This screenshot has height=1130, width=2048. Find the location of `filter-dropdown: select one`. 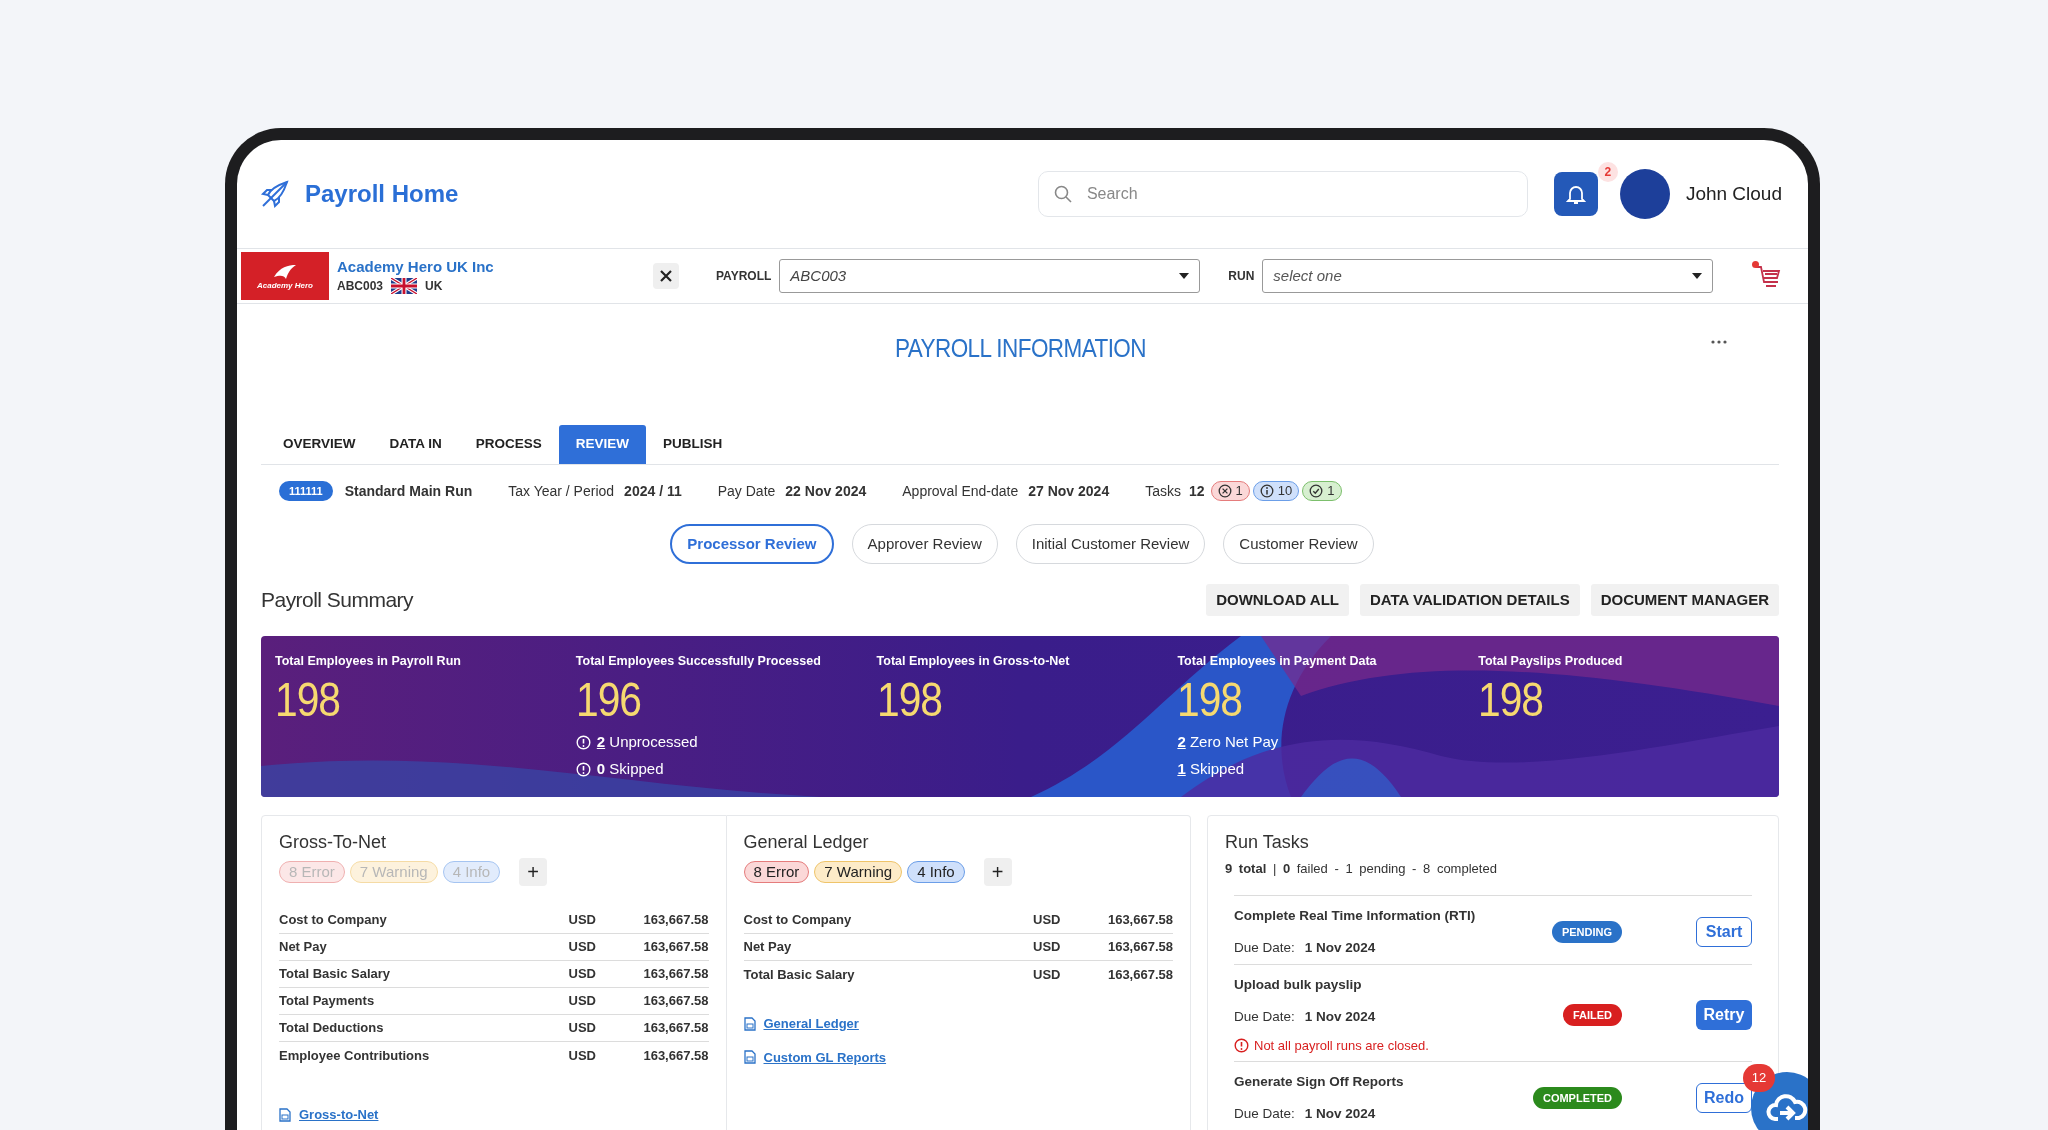

filter-dropdown: select one is located at coordinates (1488, 276).